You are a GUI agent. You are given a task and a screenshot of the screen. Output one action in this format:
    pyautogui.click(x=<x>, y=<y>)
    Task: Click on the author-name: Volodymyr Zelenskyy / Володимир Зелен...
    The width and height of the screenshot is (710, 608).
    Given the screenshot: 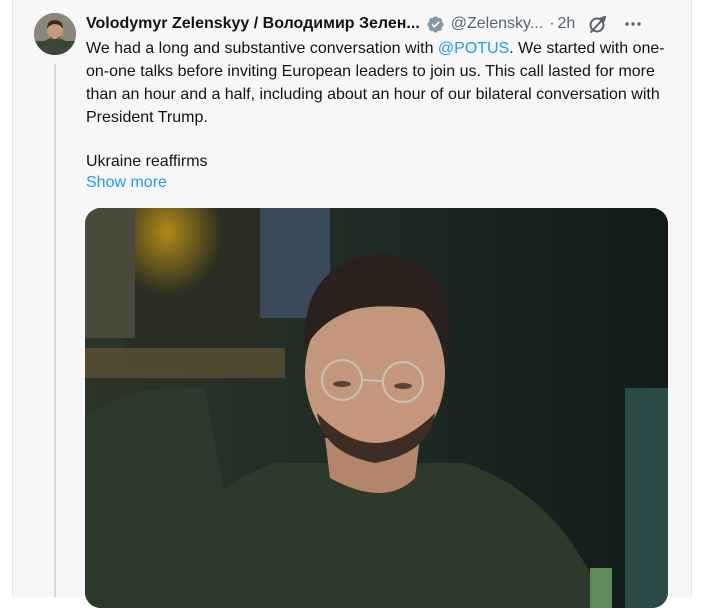 What is the action you would take?
    pyautogui.click(x=253, y=24)
    